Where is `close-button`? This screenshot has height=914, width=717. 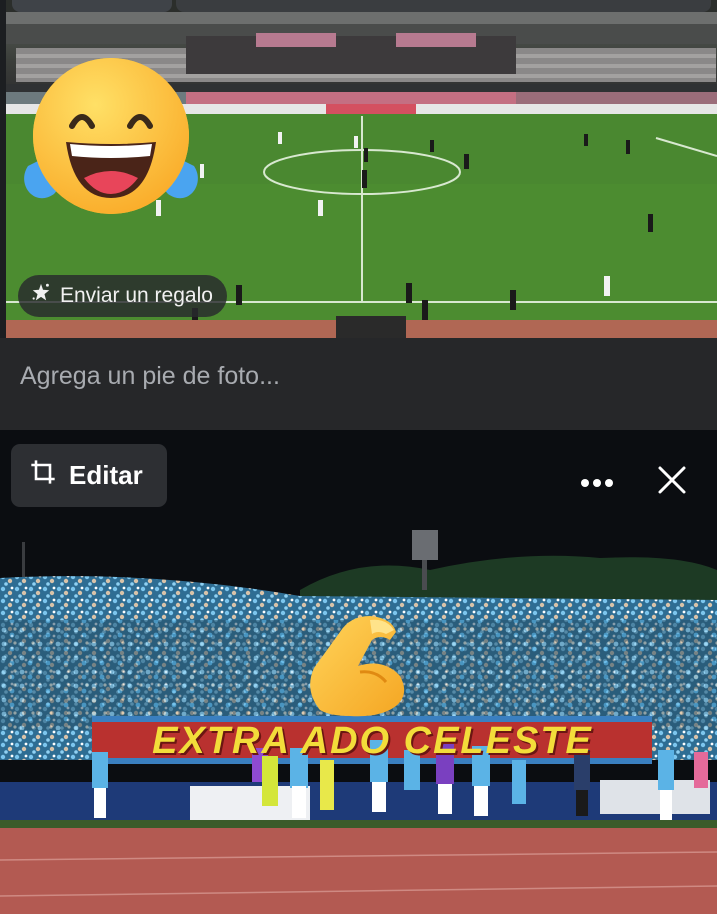
close-button is located at coordinates (672, 480).